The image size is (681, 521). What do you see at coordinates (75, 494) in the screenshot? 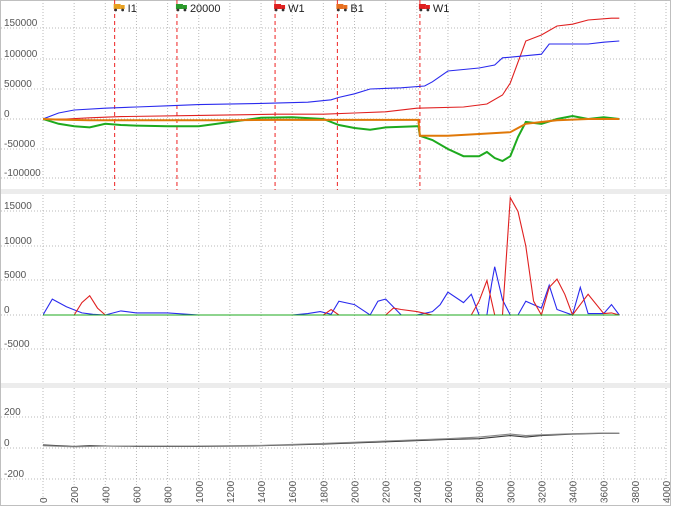
I see `x-tick-label: 200` at bounding box center [75, 494].